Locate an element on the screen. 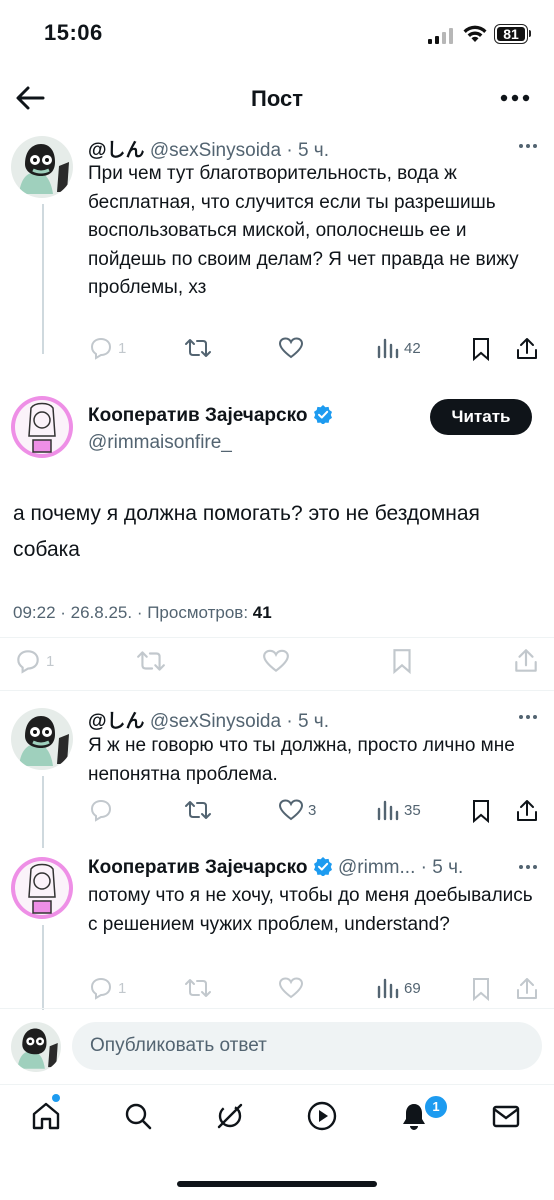 Image resolution: width=554 pixels, height=1200 pixels. views-button: 35 is located at coordinates (398, 810).